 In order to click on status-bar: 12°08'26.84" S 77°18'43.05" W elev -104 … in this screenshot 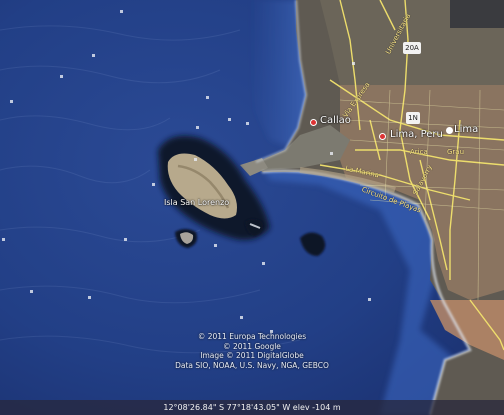, I will do `click(252, 407)`.